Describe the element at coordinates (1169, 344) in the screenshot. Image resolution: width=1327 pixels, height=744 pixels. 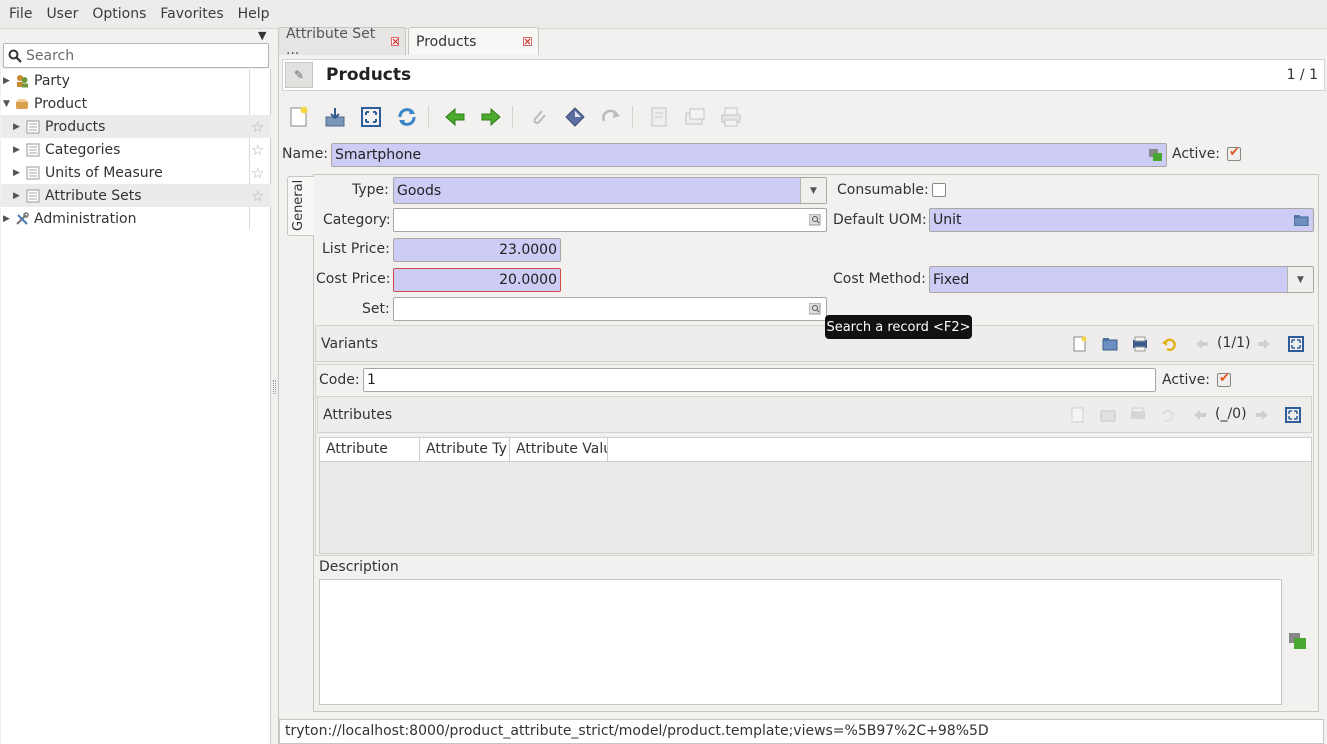
I see `undo-variant-icon` at that location.